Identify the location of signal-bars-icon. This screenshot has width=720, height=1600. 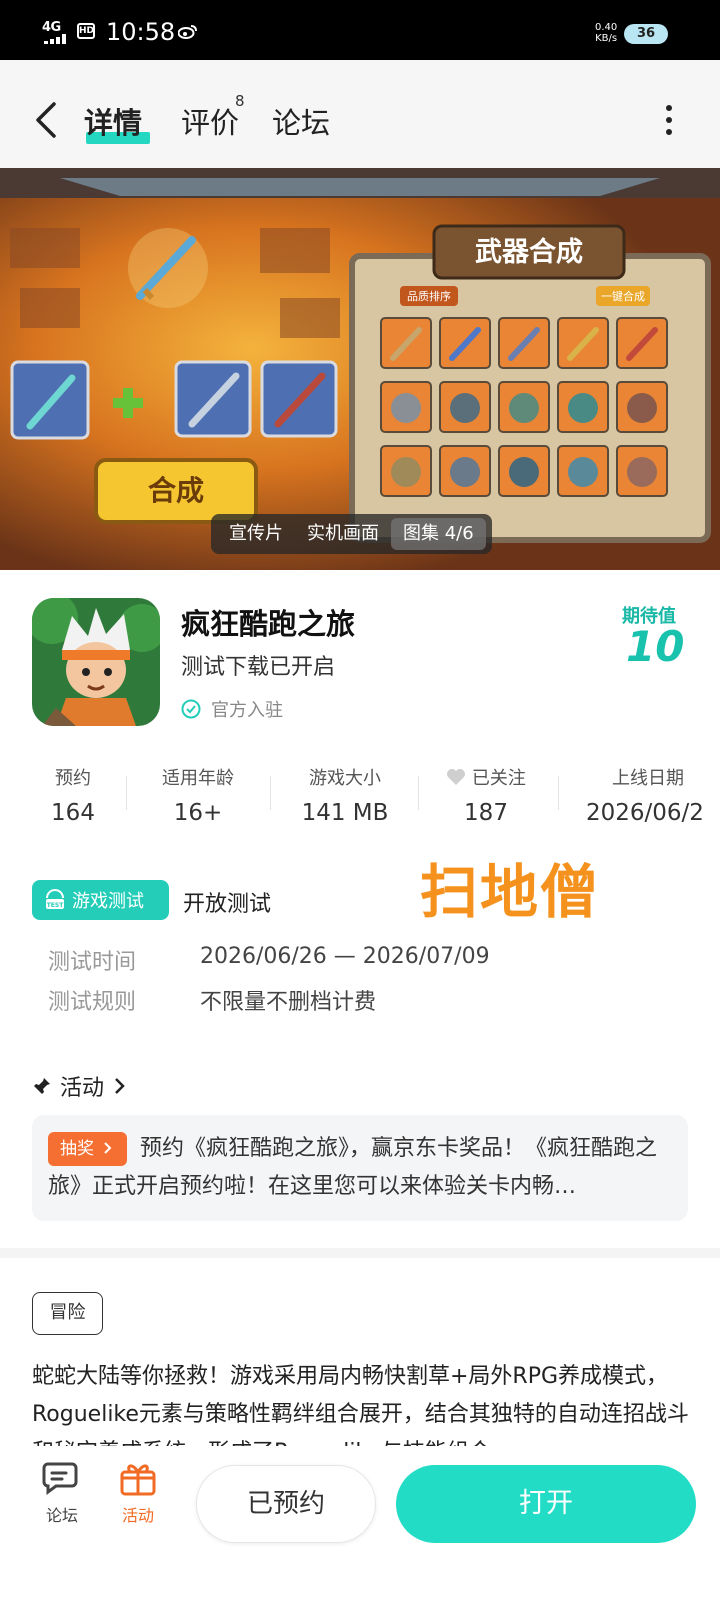
(55, 39).